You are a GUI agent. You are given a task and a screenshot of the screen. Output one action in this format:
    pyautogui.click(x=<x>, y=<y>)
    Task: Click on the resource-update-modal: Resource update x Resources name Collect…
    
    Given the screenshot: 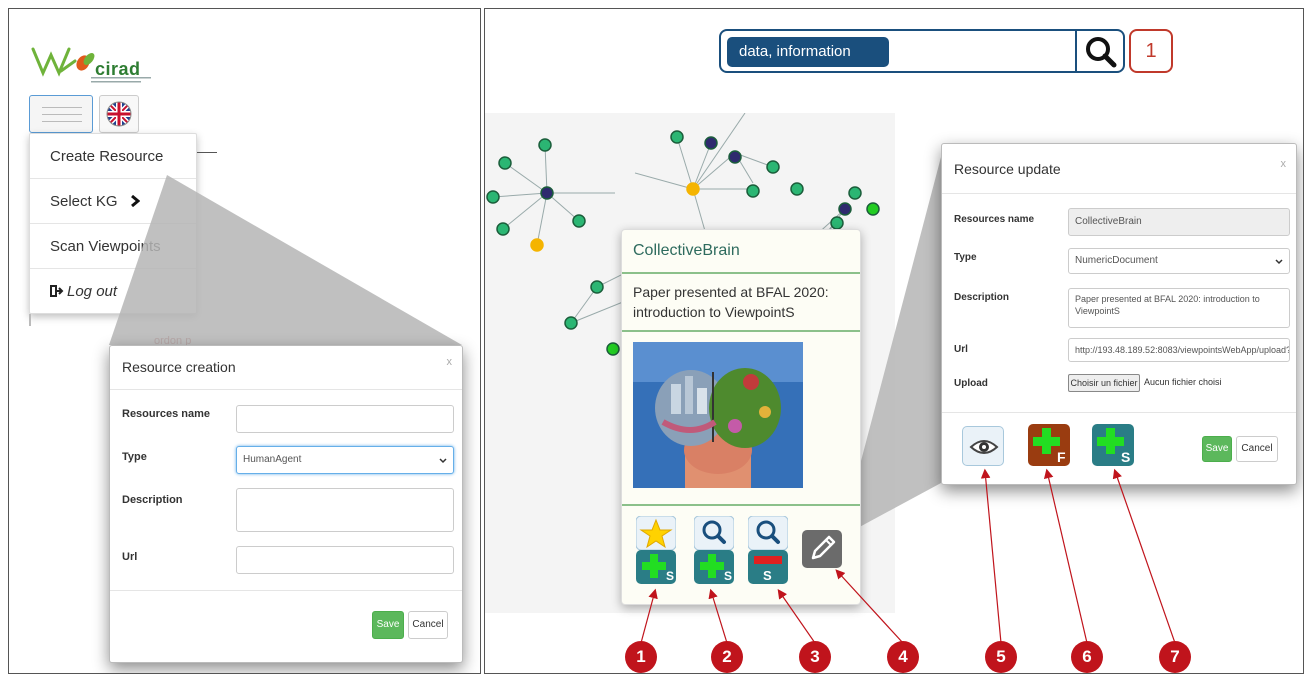 What is the action you would take?
    pyautogui.click(x=1119, y=314)
    